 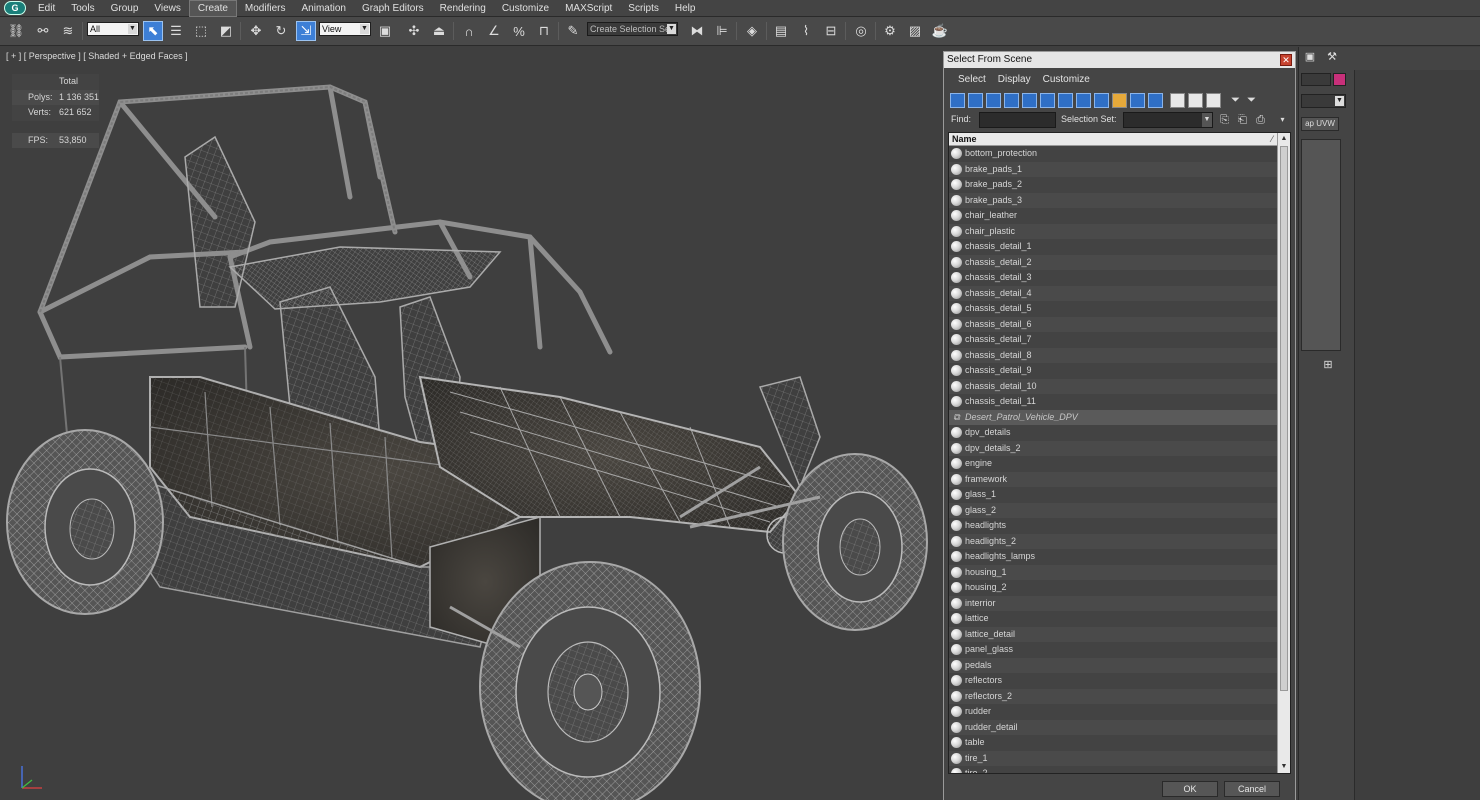 I want to click on align-icon: ⊫, so click(x=722, y=31).